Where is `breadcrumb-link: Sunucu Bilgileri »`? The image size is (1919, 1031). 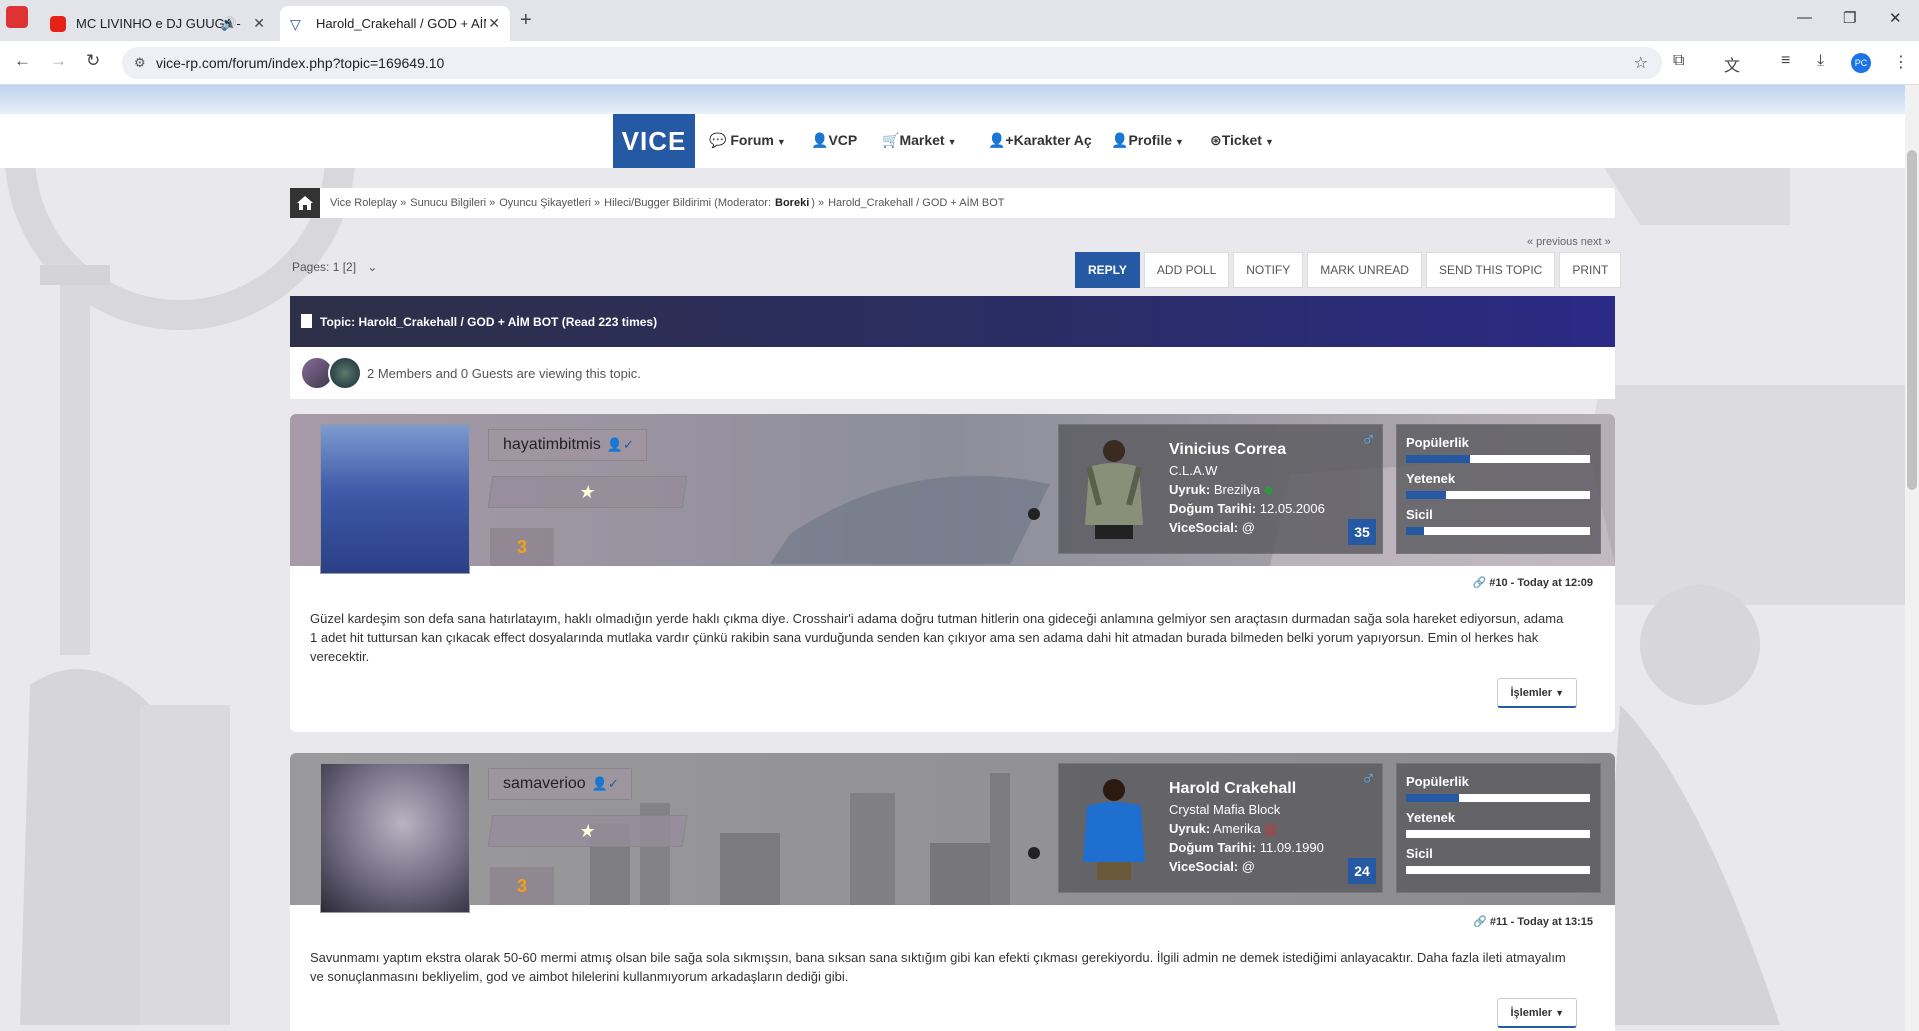
breadcrumb-link: Sunucu Bilgileri » is located at coordinates (452, 203).